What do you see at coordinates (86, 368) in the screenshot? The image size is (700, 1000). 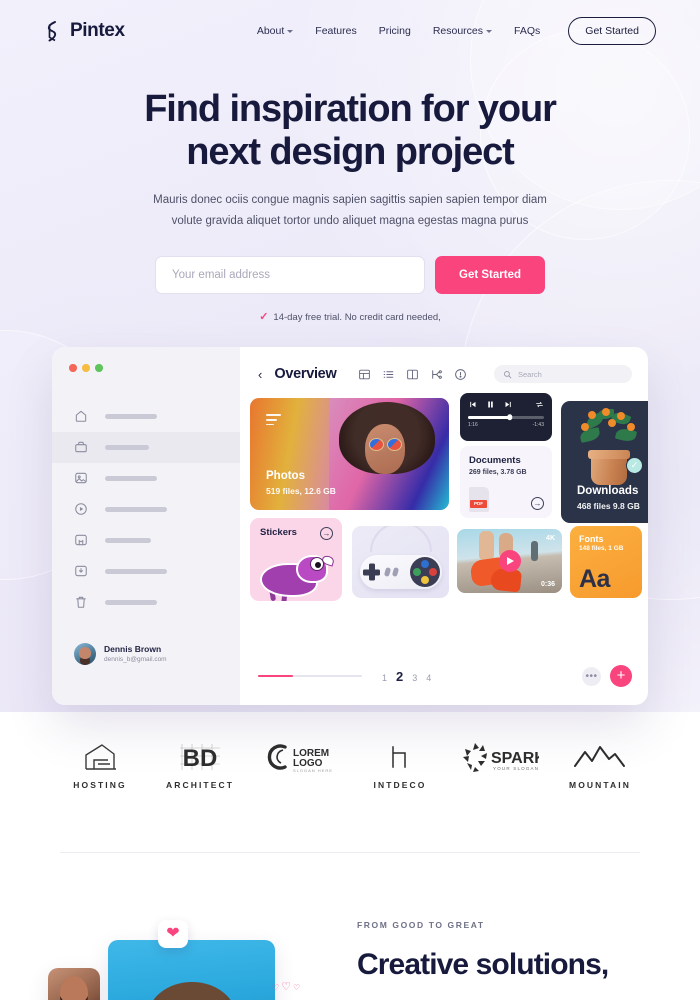 I see `minimize-window-dot` at bounding box center [86, 368].